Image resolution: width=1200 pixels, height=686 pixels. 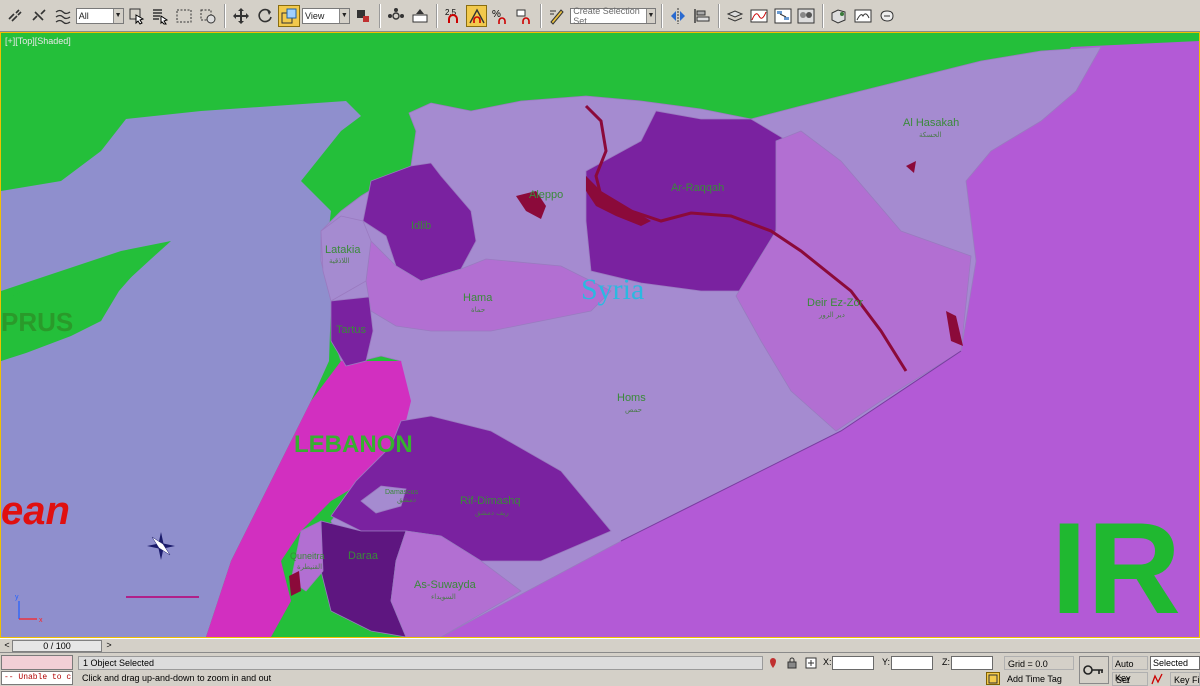 I want to click on y-coord-field, so click(x=912, y=663).